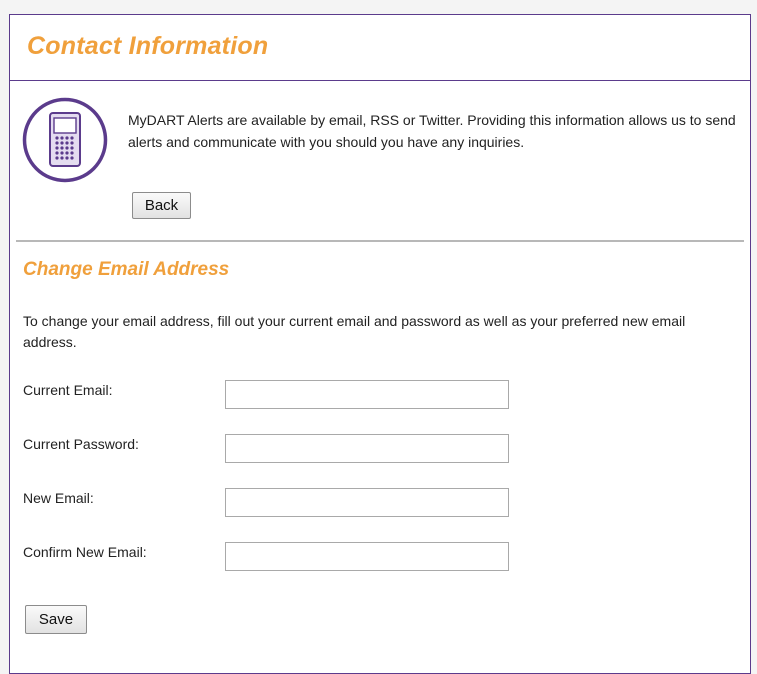 This screenshot has width=757, height=674. I want to click on section-divider, so click(380, 241).